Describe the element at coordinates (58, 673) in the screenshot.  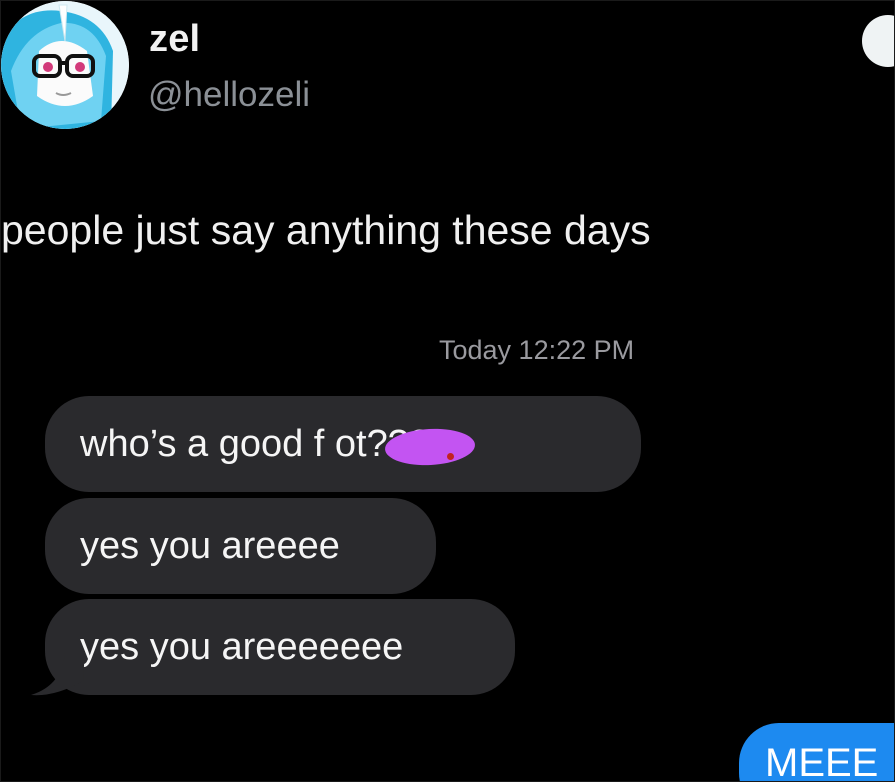
I see `bubble-tail-icon` at that location.